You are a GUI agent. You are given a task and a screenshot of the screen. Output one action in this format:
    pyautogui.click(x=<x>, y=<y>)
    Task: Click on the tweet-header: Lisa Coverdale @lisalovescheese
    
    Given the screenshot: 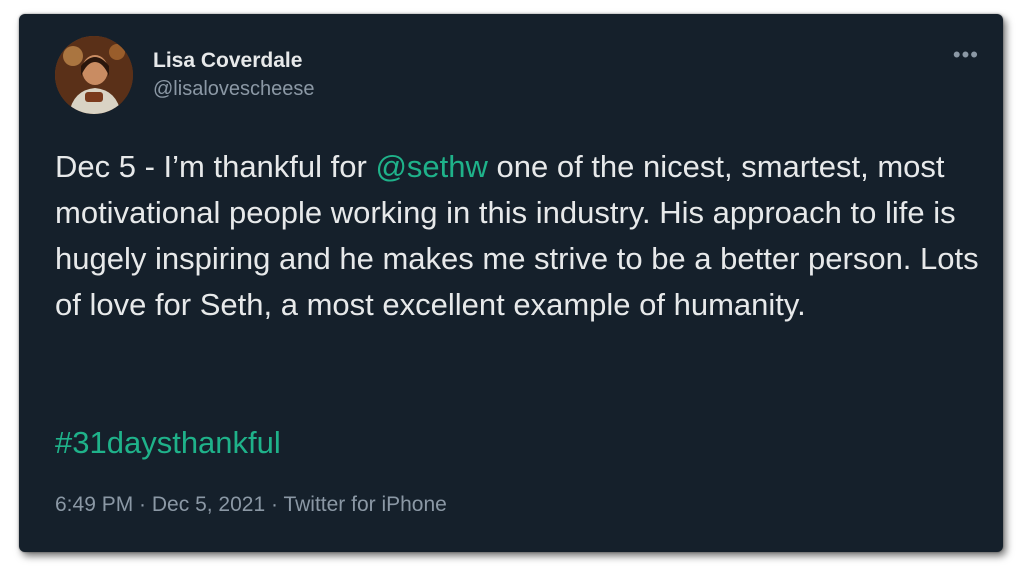 What is the action you would take?
    pyautogui.click(x=185, y=75)
    